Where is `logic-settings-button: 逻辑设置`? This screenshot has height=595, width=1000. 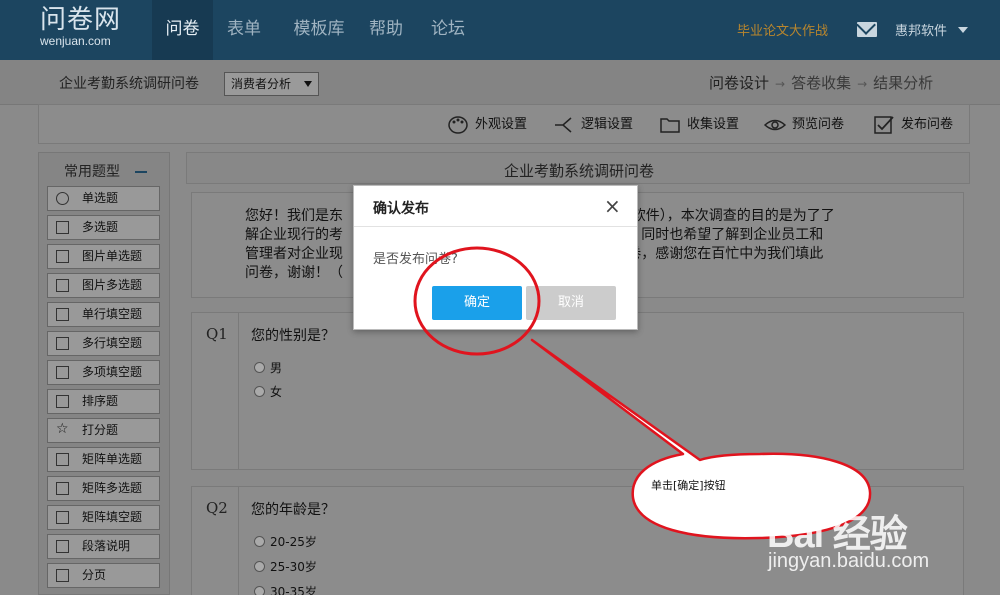 logic-settings-button: 逻辑设置 is located at coordinates (593, 125).